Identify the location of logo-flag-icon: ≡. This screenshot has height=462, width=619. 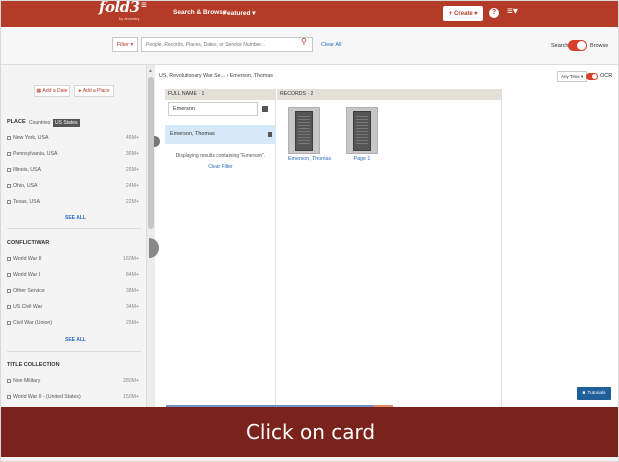
(144, 5).